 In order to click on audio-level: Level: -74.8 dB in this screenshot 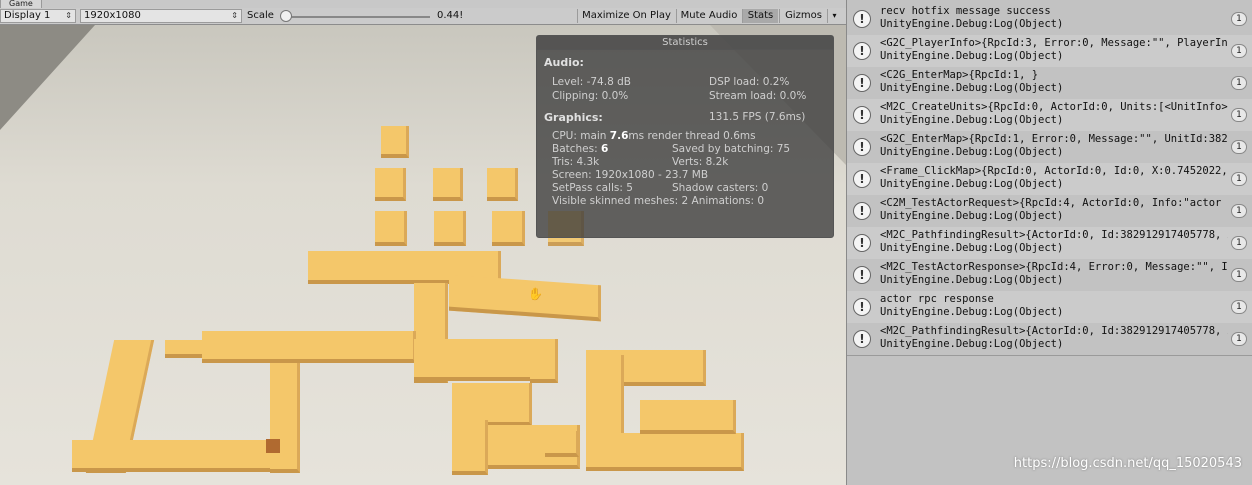, I will do `click(591, 82)`.